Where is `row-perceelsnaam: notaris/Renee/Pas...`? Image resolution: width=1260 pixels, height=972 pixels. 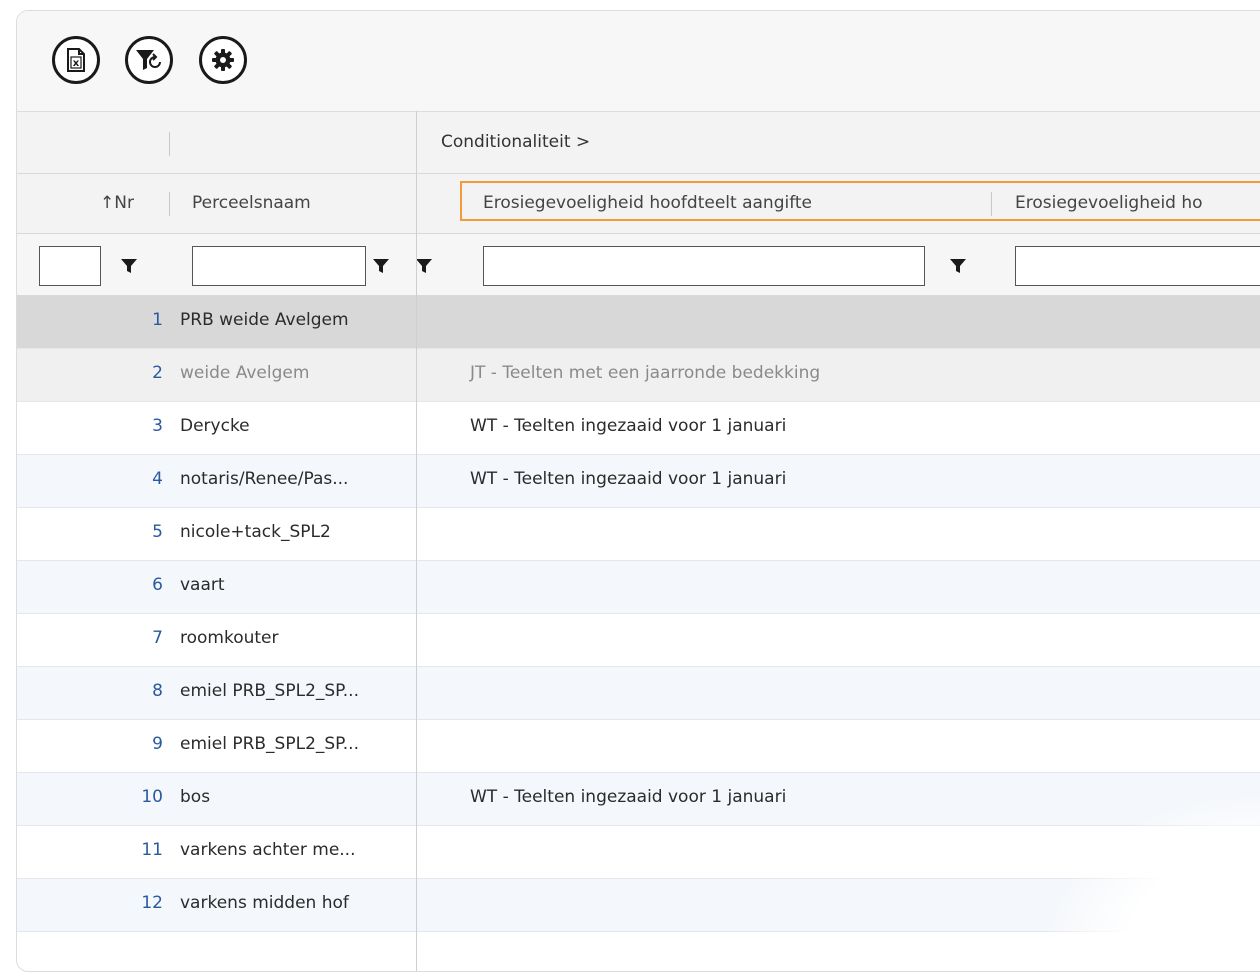
row-perceelsnaam: notaris/Renee/Pas... is located at coordinates (264, 479).